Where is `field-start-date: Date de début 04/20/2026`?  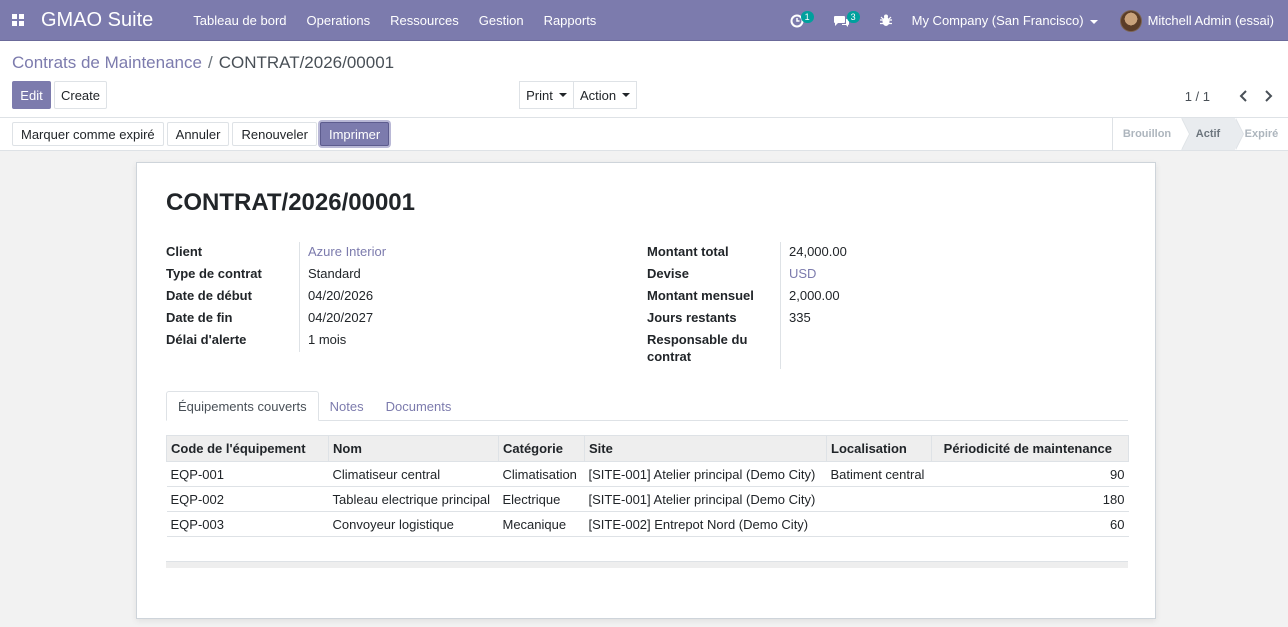
field-start-date: Date de début 04/20/2026 is located at coordinates (396, 297).